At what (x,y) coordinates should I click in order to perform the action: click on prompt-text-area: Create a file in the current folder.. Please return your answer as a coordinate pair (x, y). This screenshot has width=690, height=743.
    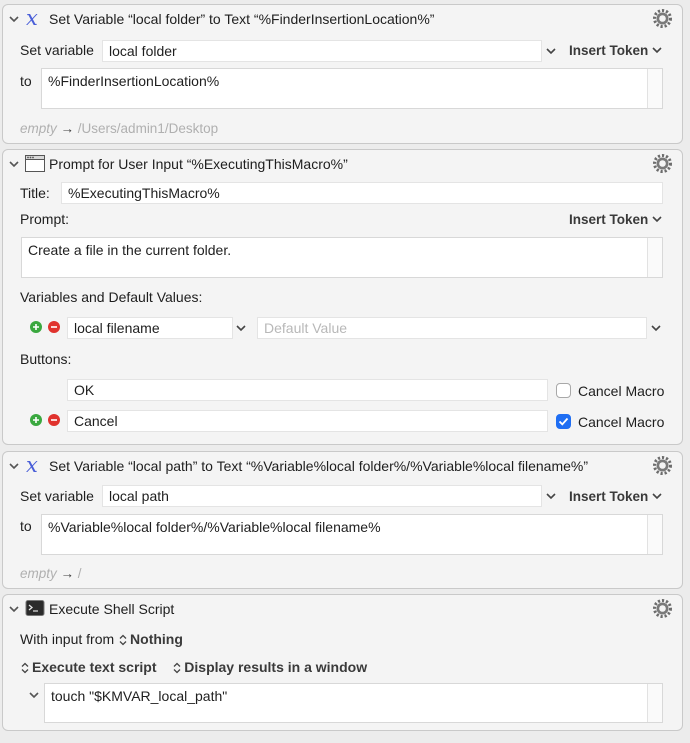
    Looking at the image, I should click on (342, 257).